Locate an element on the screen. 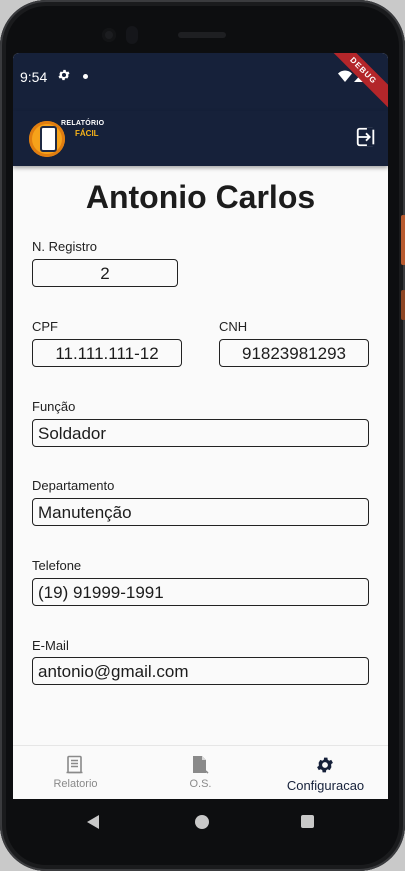  notification-dot-icon is located at coordinates (85, 76).